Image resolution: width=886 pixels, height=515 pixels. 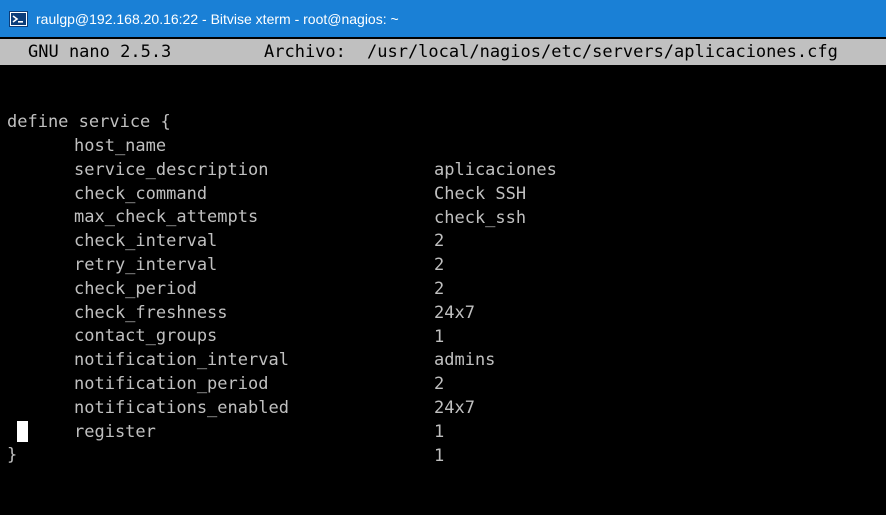 I want to click on directive-line: check_interval 2, so click(x=443, y=240).